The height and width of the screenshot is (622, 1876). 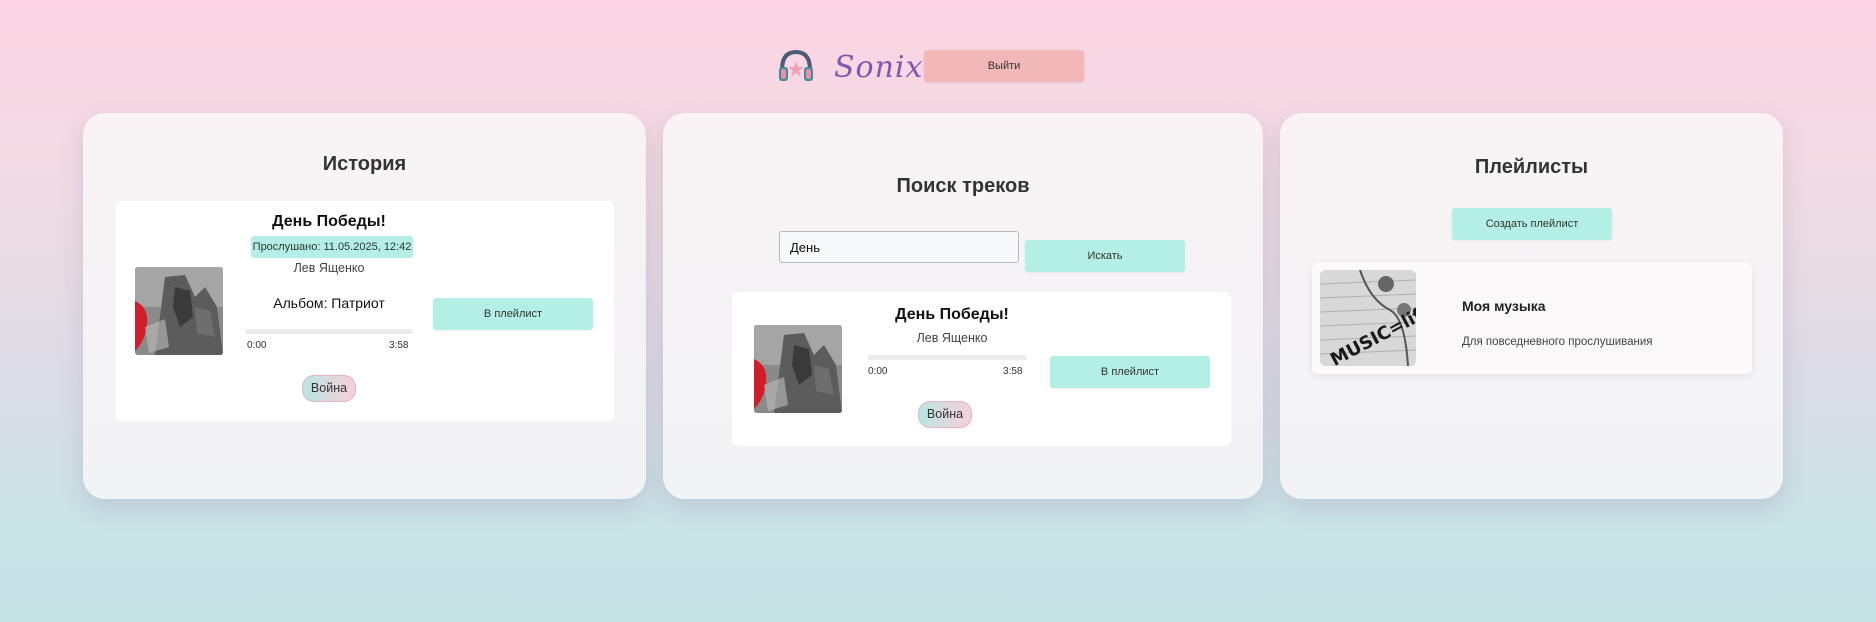 What do you see at coordinates (947, 357) in the screenshot?
I see `search-progress-bar` at bounding box center [947, 357].